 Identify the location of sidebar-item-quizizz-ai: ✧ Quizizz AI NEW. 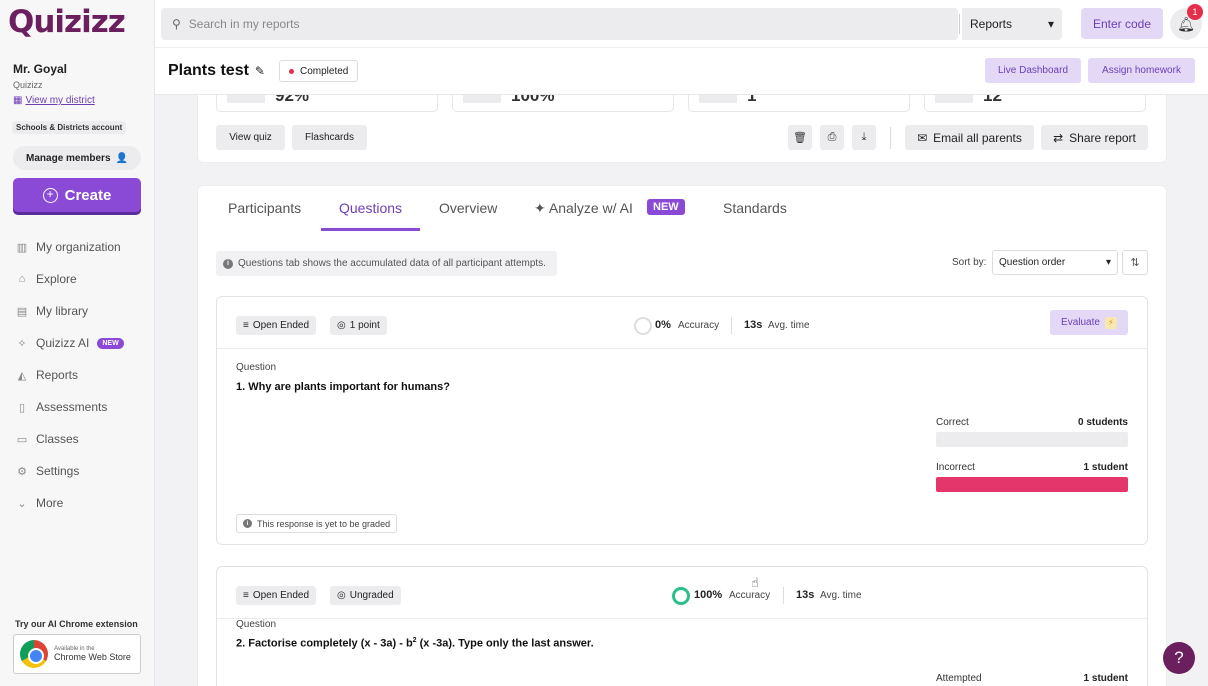
(70, 343).